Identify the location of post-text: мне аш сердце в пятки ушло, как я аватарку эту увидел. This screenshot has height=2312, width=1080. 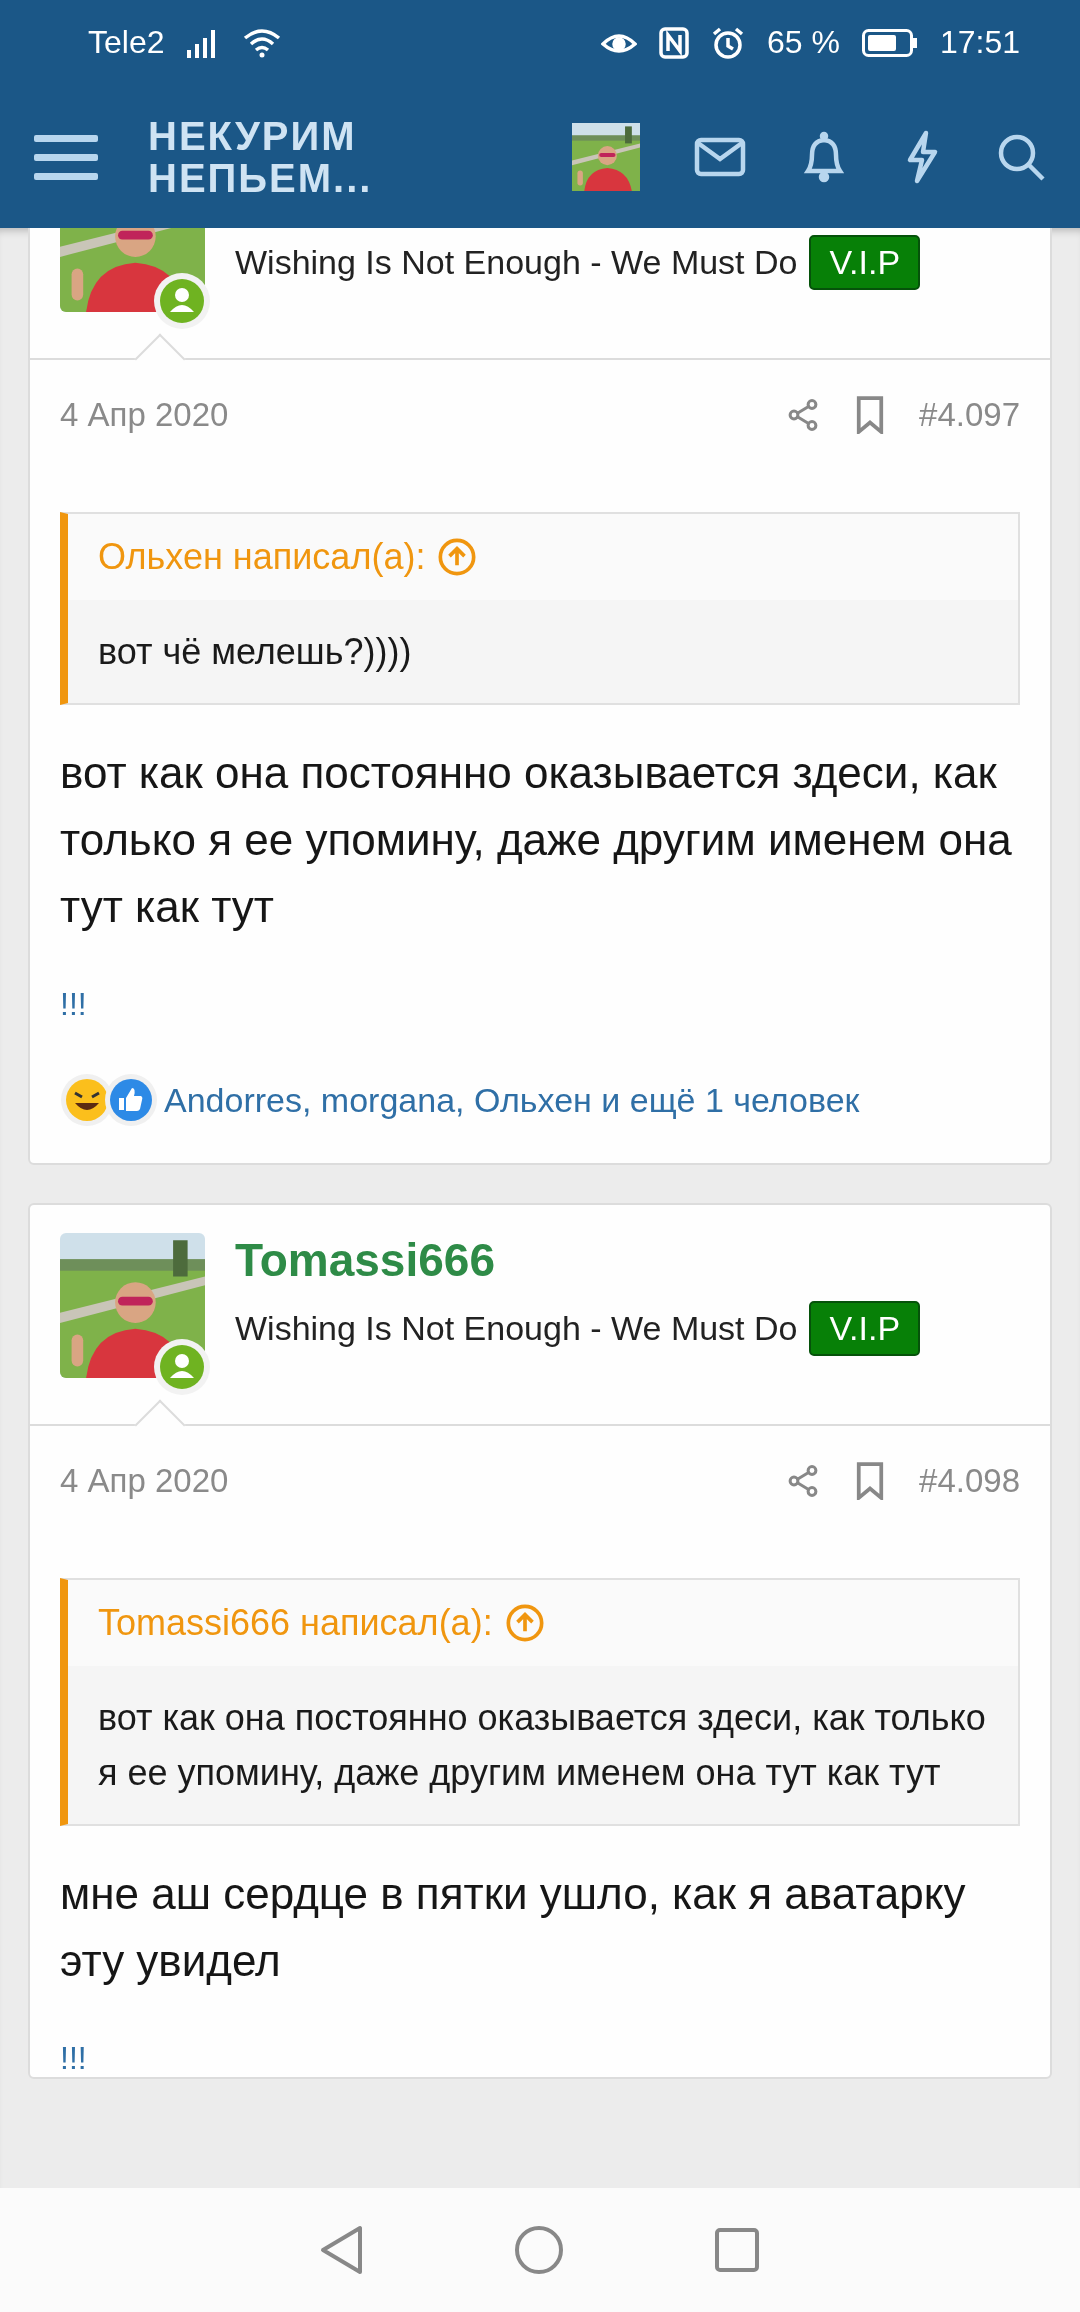
(513, 1927).